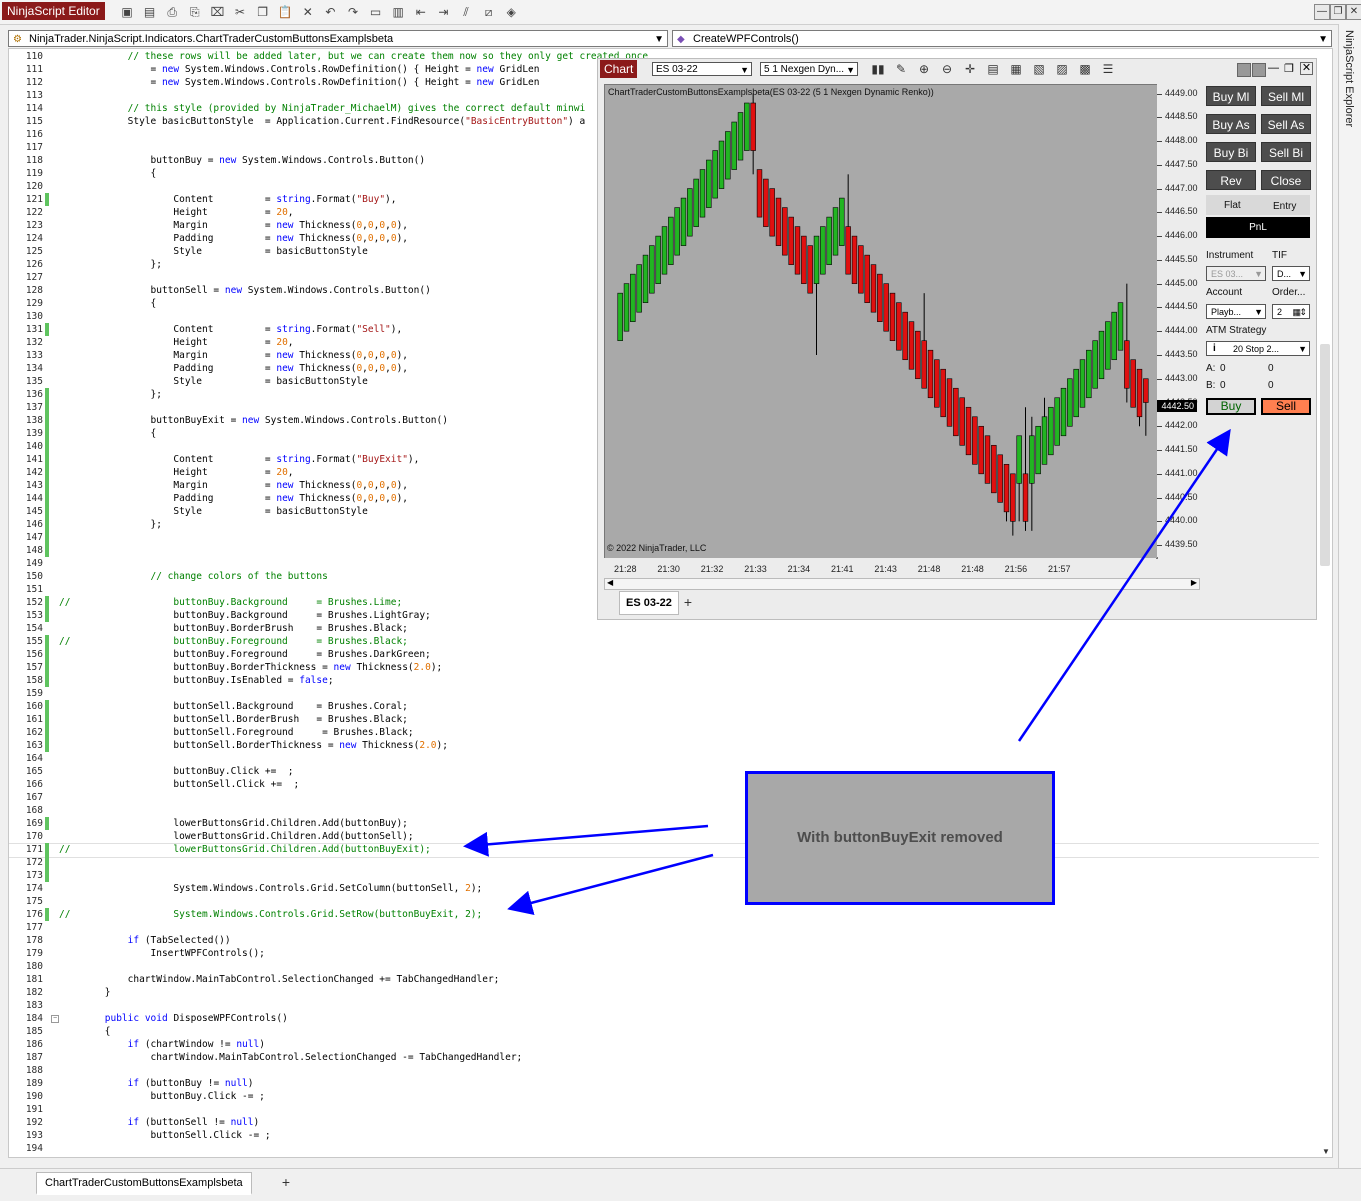 This screenshot has width=1361, height=1201. Describe the element at coordinates (1231, 152) in the screenshot. I see `buy-bid-button: Buy Bi` at that location.